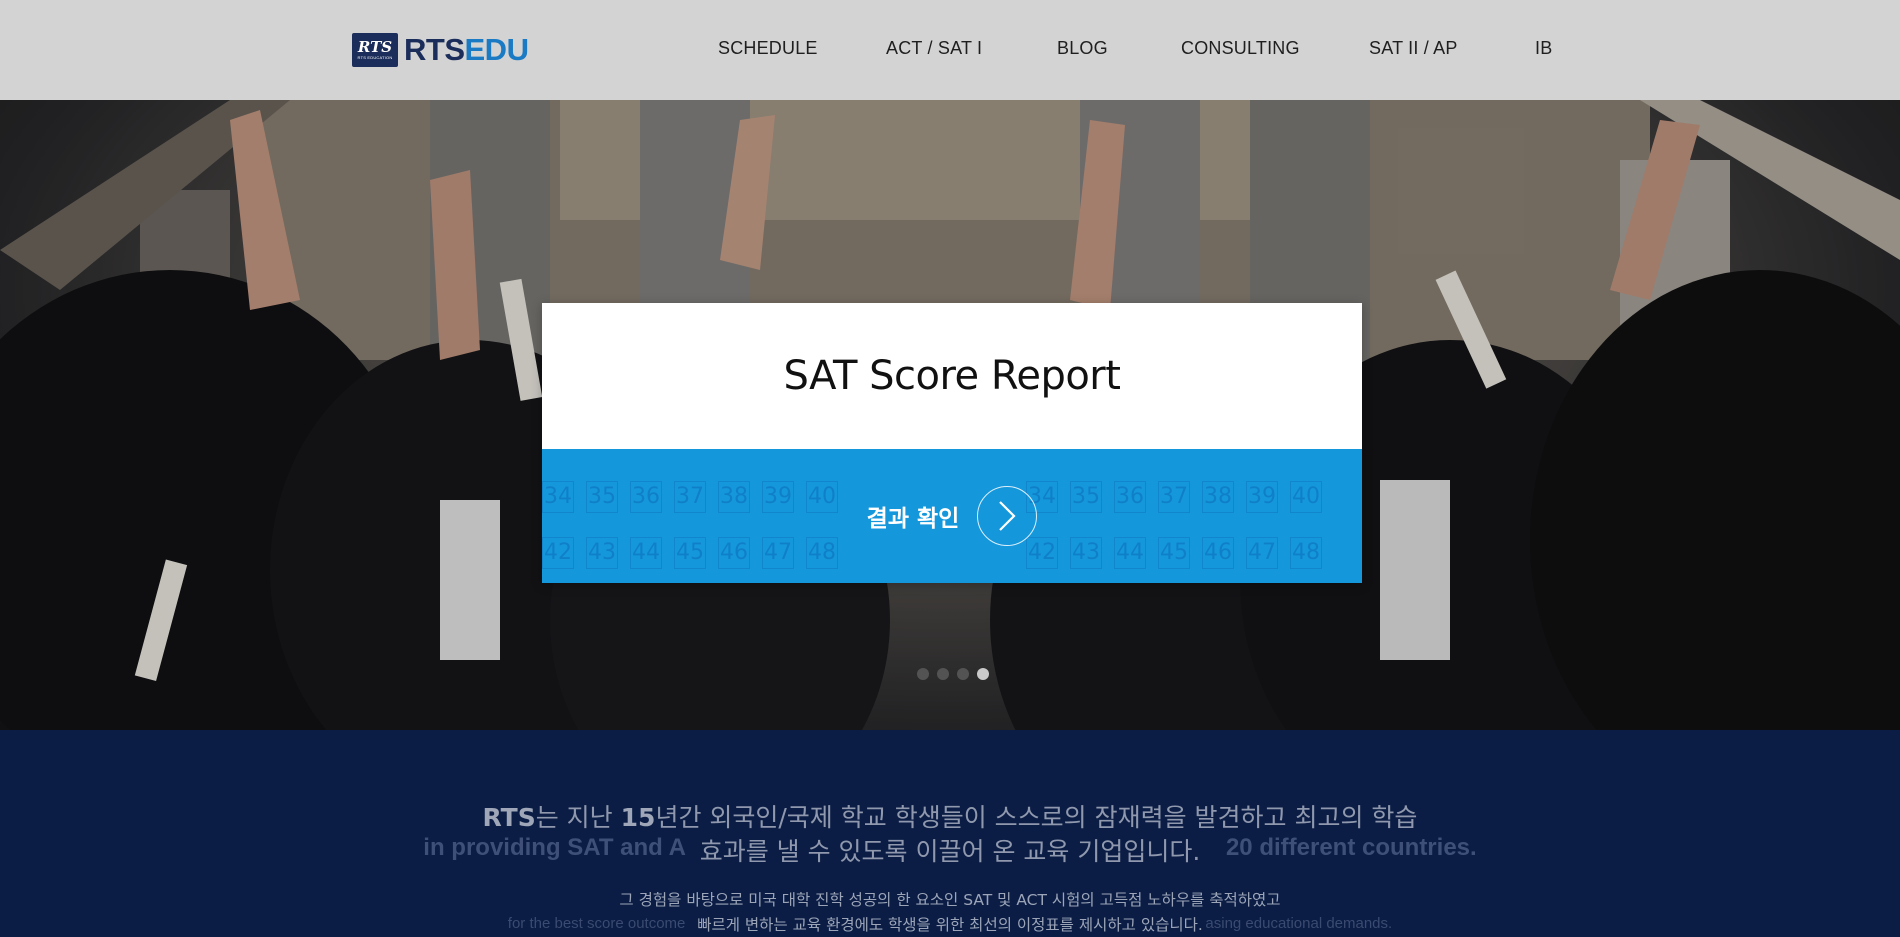 The image size is (1900, 937). Describe the element at coordinates (1007, 516) in the screenshot. I see `chevron-right-icon` at that location.